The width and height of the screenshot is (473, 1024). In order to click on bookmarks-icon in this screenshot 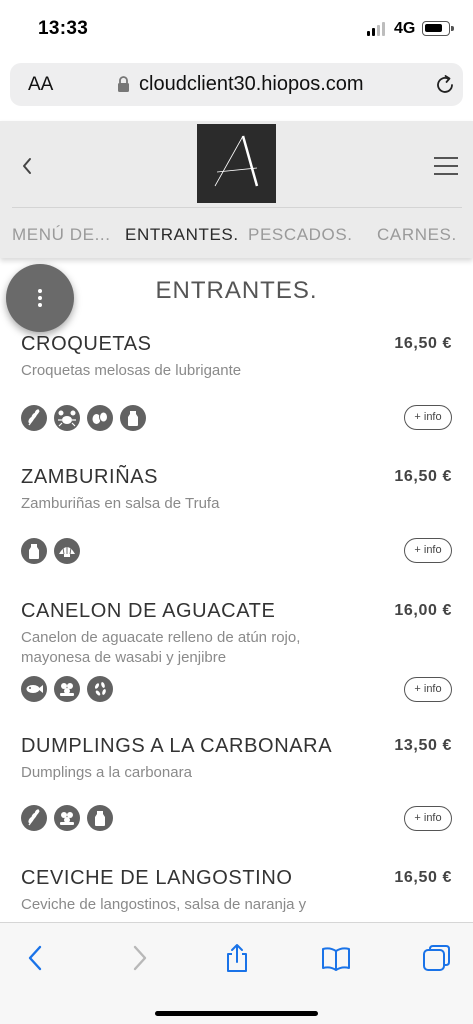, I will do `click(336, 958)`.